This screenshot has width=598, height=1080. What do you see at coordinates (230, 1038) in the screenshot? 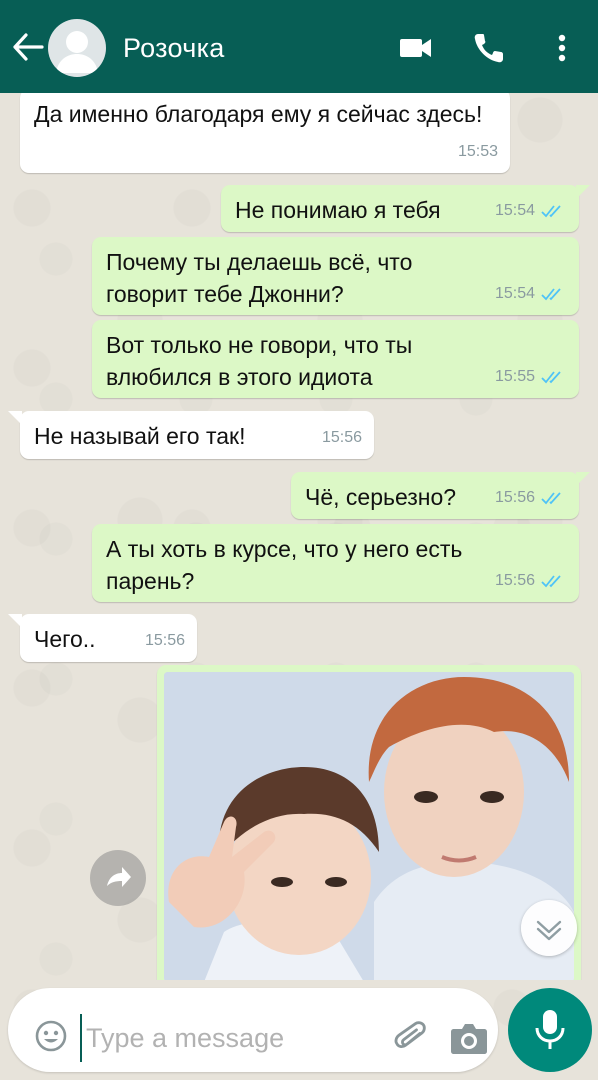
I see `message-input` at bounding box center [230, 1038].